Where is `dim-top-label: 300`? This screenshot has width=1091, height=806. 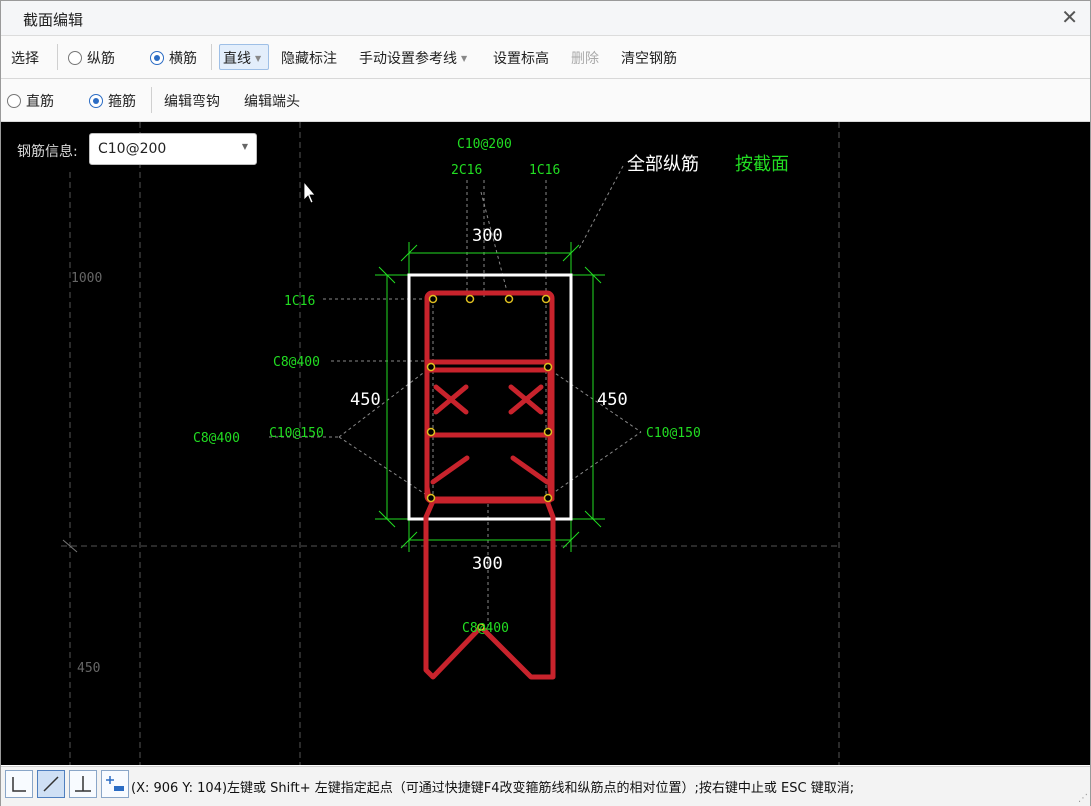
dim-top-label: 300 is located at coordinates (487, 236).